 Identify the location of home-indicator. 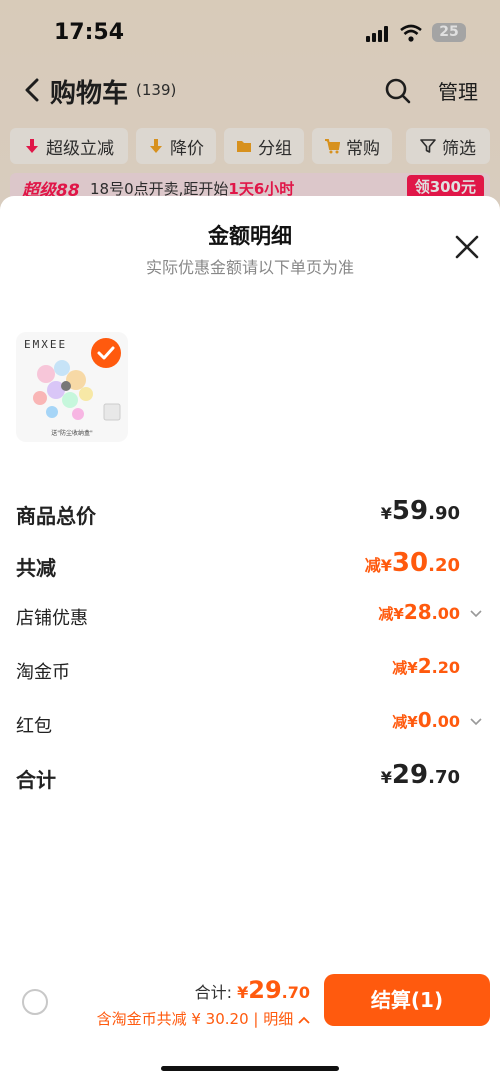
(250, 1068).